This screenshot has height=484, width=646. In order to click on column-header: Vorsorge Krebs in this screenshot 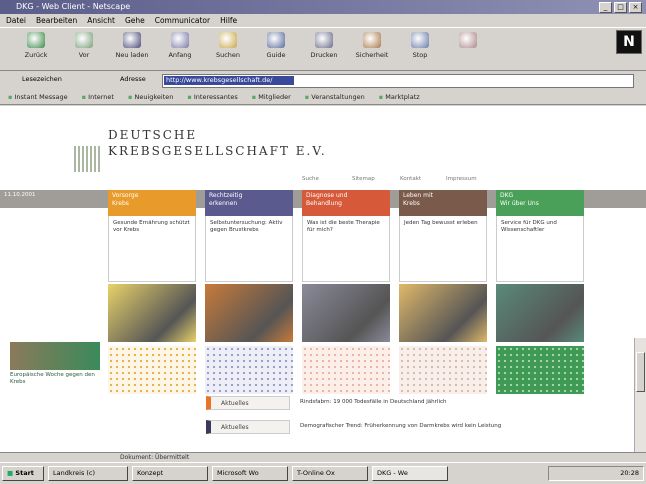, I will do `click(152, 203)`.